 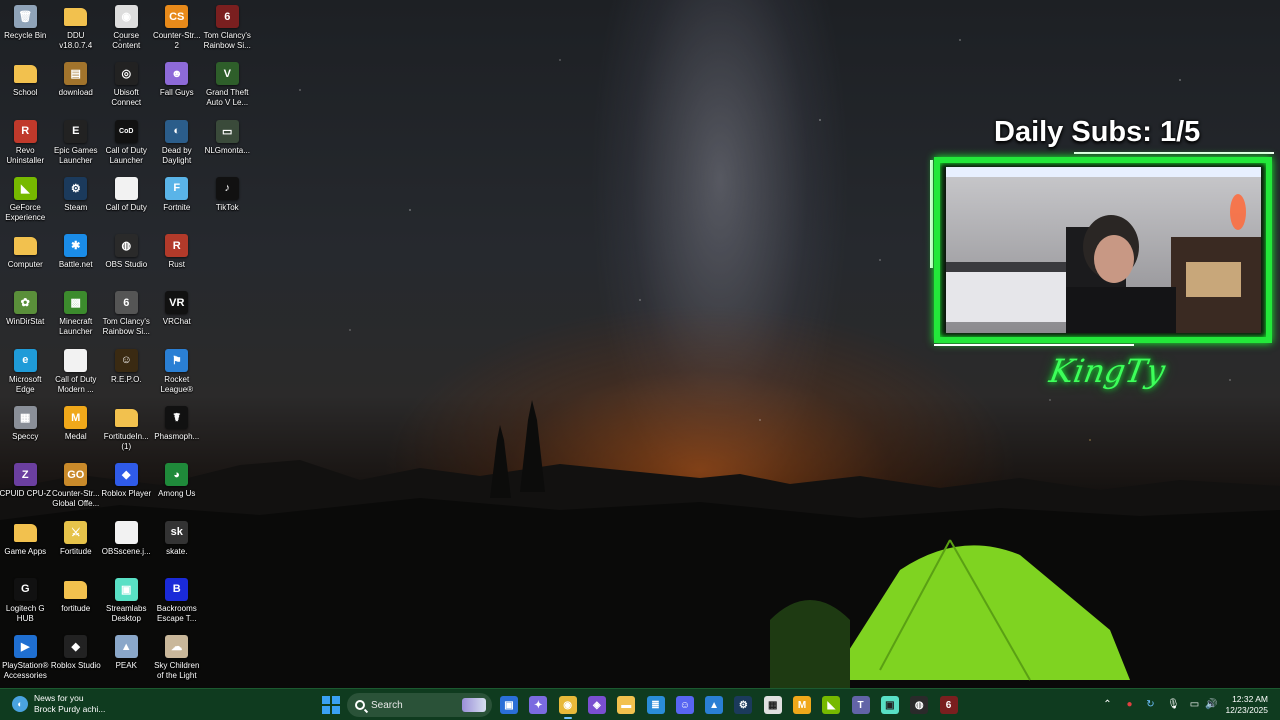 I want to click on taskbar-teams-icon: T, so click(x=860, y=705).